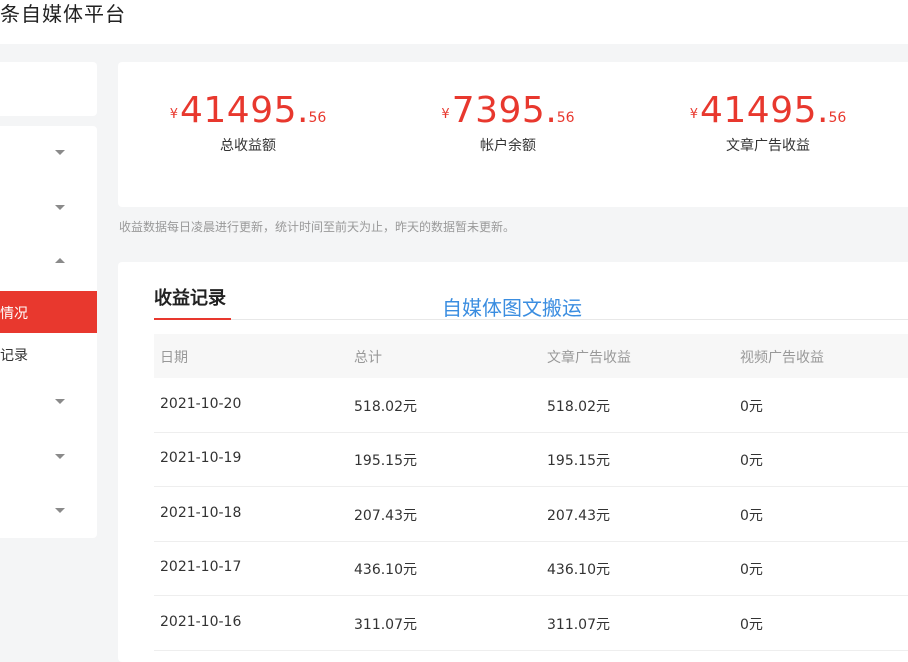  Describe the element at coordinates (190, 297) in the screenshot. I see `tab-income-records: 收益记录` at that location.